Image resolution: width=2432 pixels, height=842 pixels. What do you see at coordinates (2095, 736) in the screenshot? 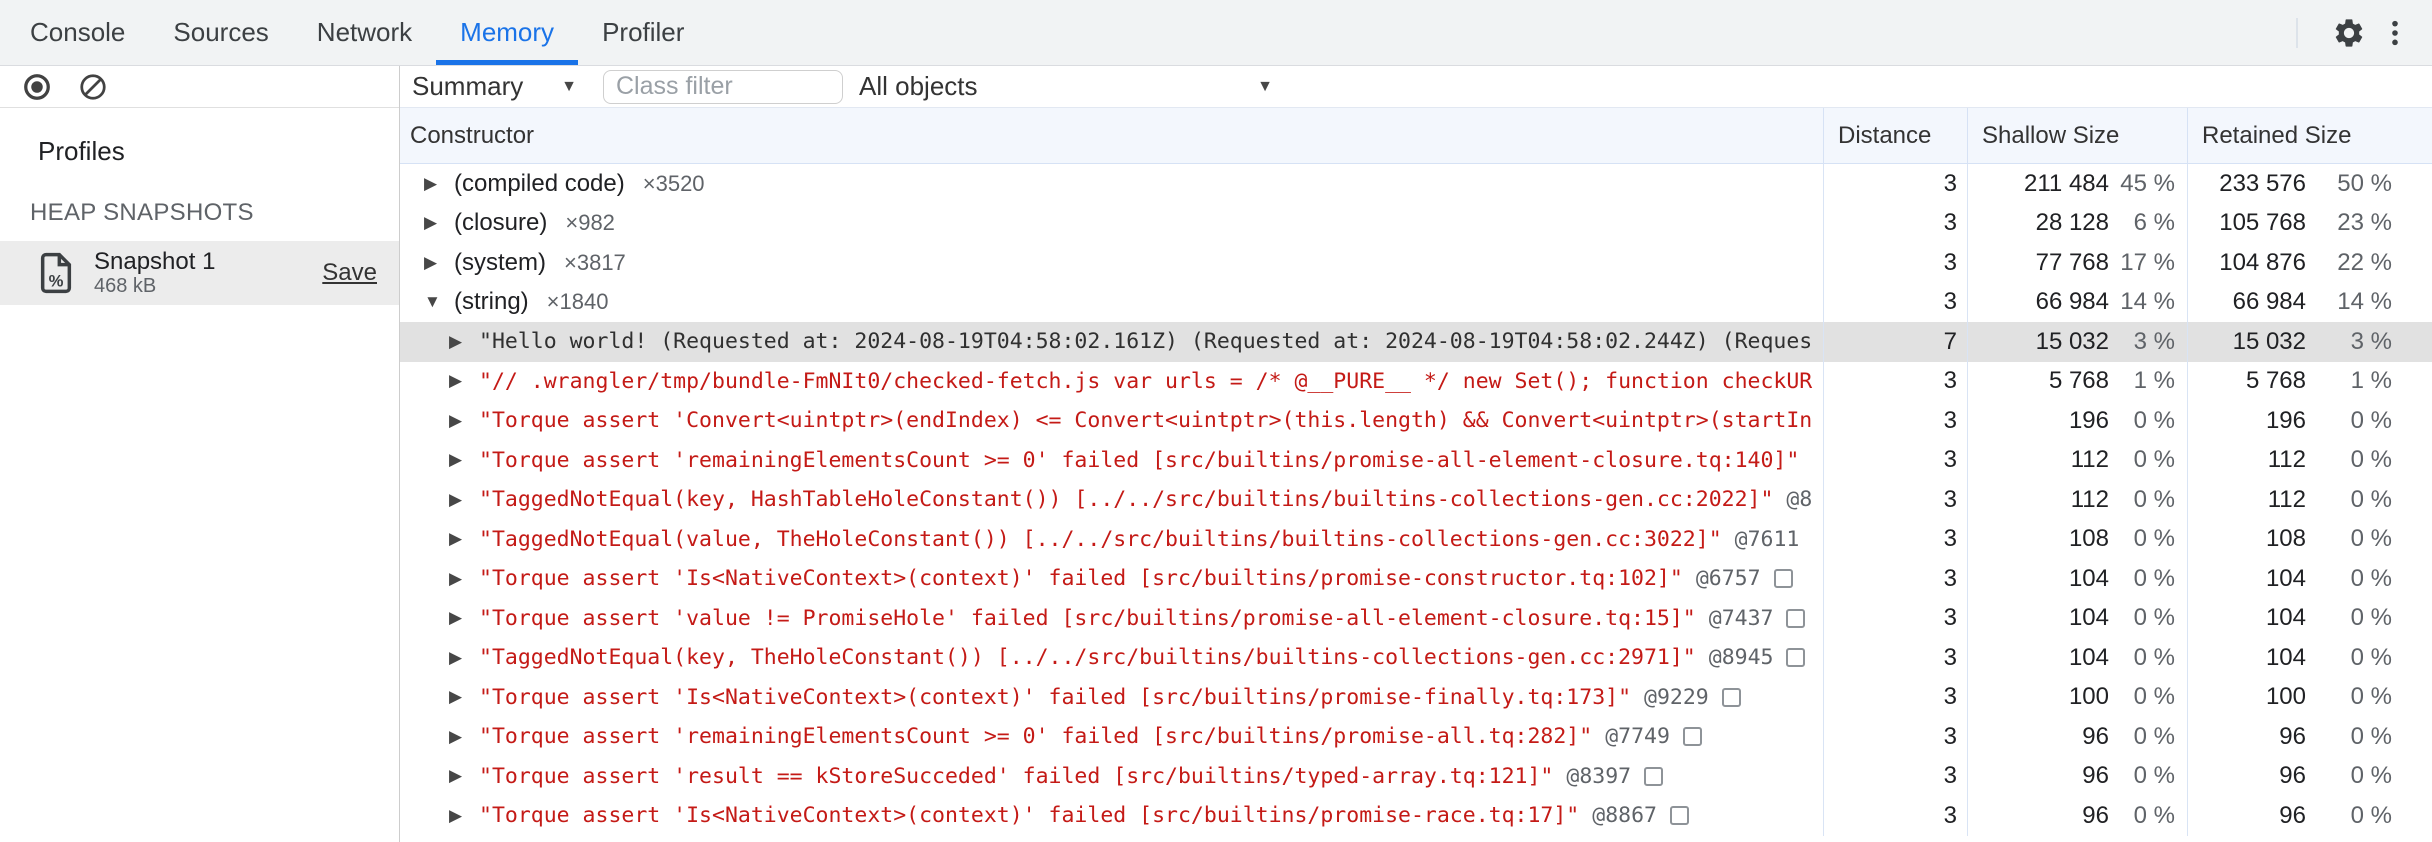
I see `size-value: 96` at bounding box center [2095, 736].